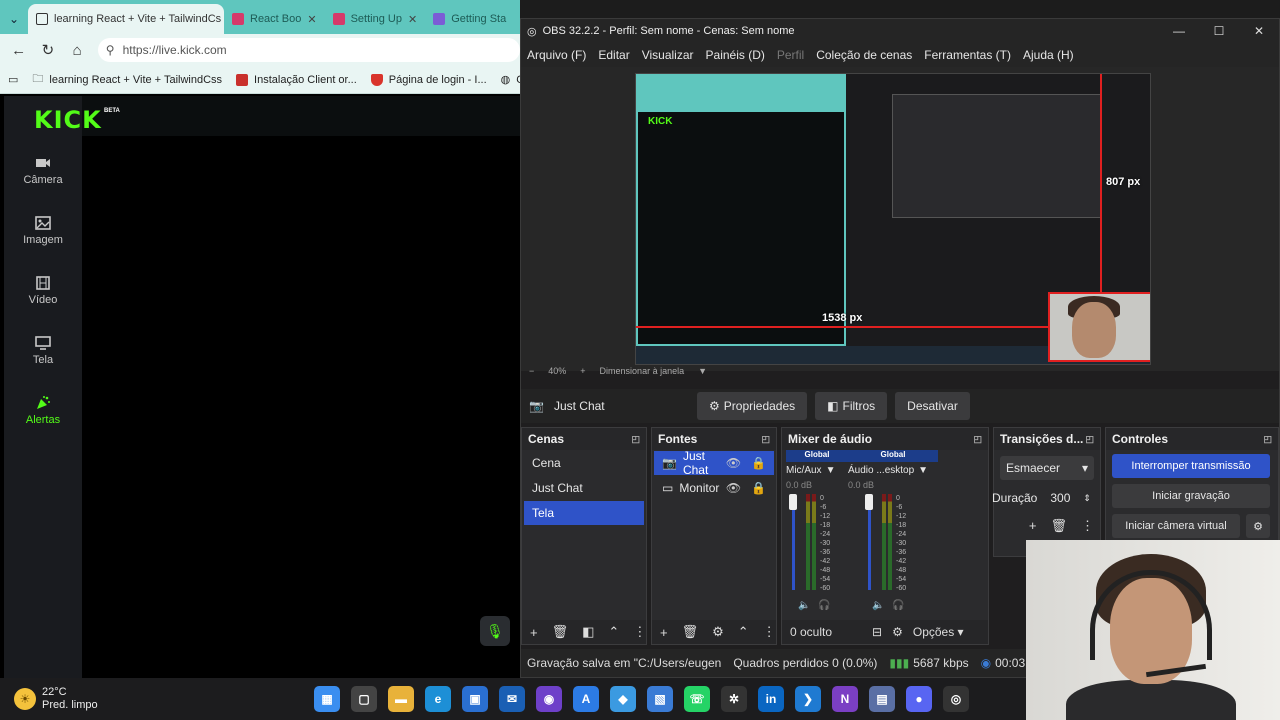  What do you see at coordinates (845, 699) in the screenshot?
I see `visual-studio-icon: N` at bounding box center [845, 699].